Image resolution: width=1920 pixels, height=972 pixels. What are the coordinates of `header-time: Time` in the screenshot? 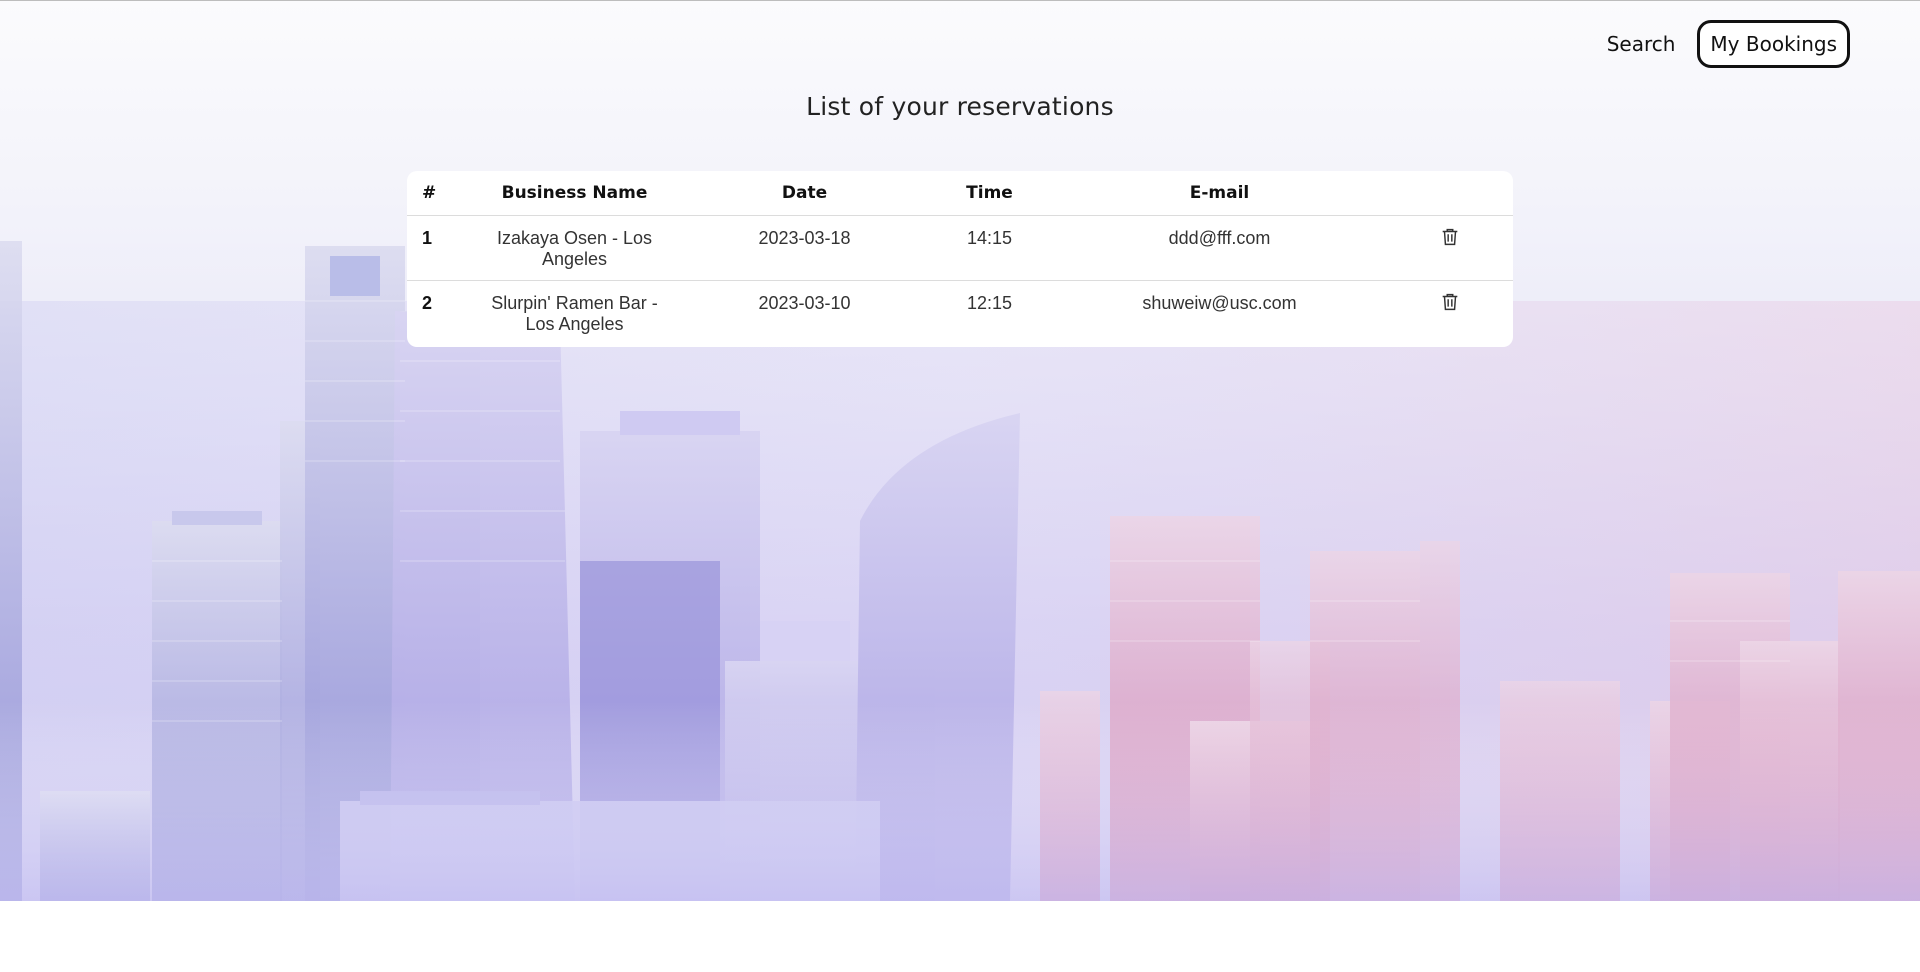 It's located at (989, 193).